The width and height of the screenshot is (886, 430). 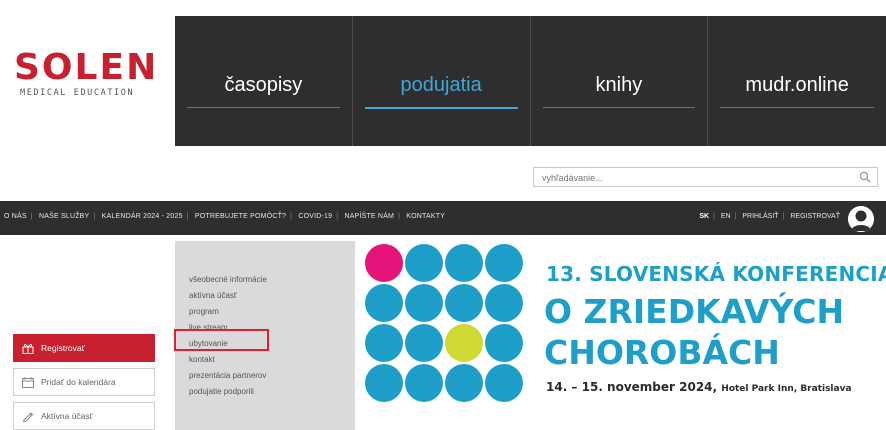 I want to click on add-to-calendar-button: Pridať do kalendára, so click(x=84, y=382).